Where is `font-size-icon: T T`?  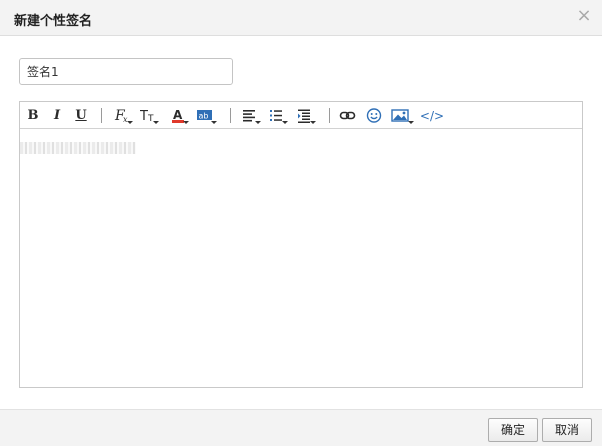 font-size-icon: T T is located at coordinates (149, 115).